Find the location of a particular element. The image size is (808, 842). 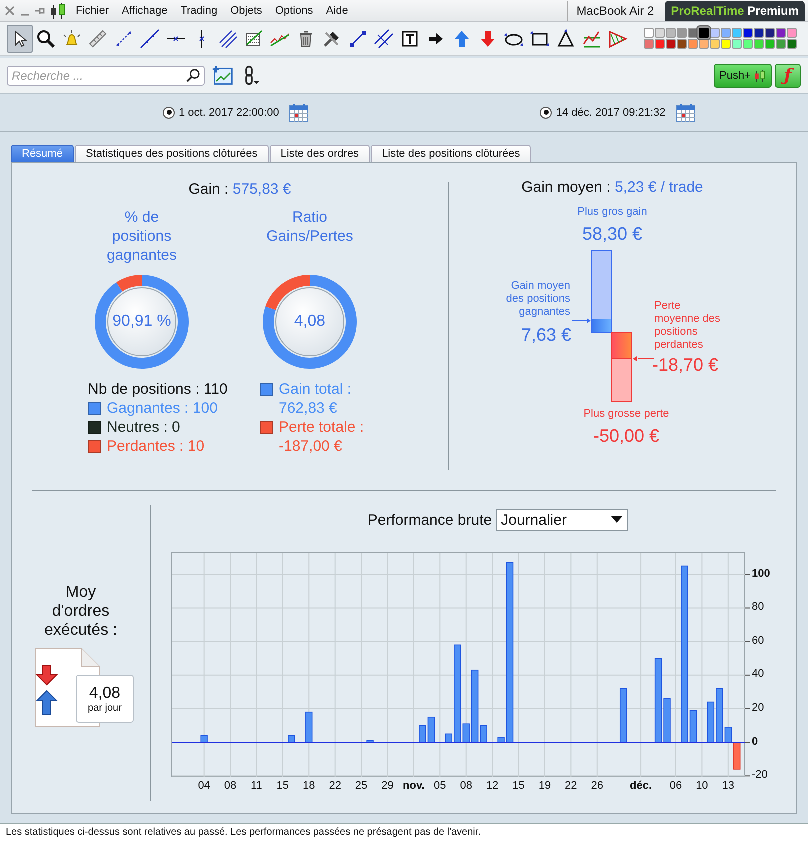

orders-value: 4,08 is located at coordinates (105, 693).